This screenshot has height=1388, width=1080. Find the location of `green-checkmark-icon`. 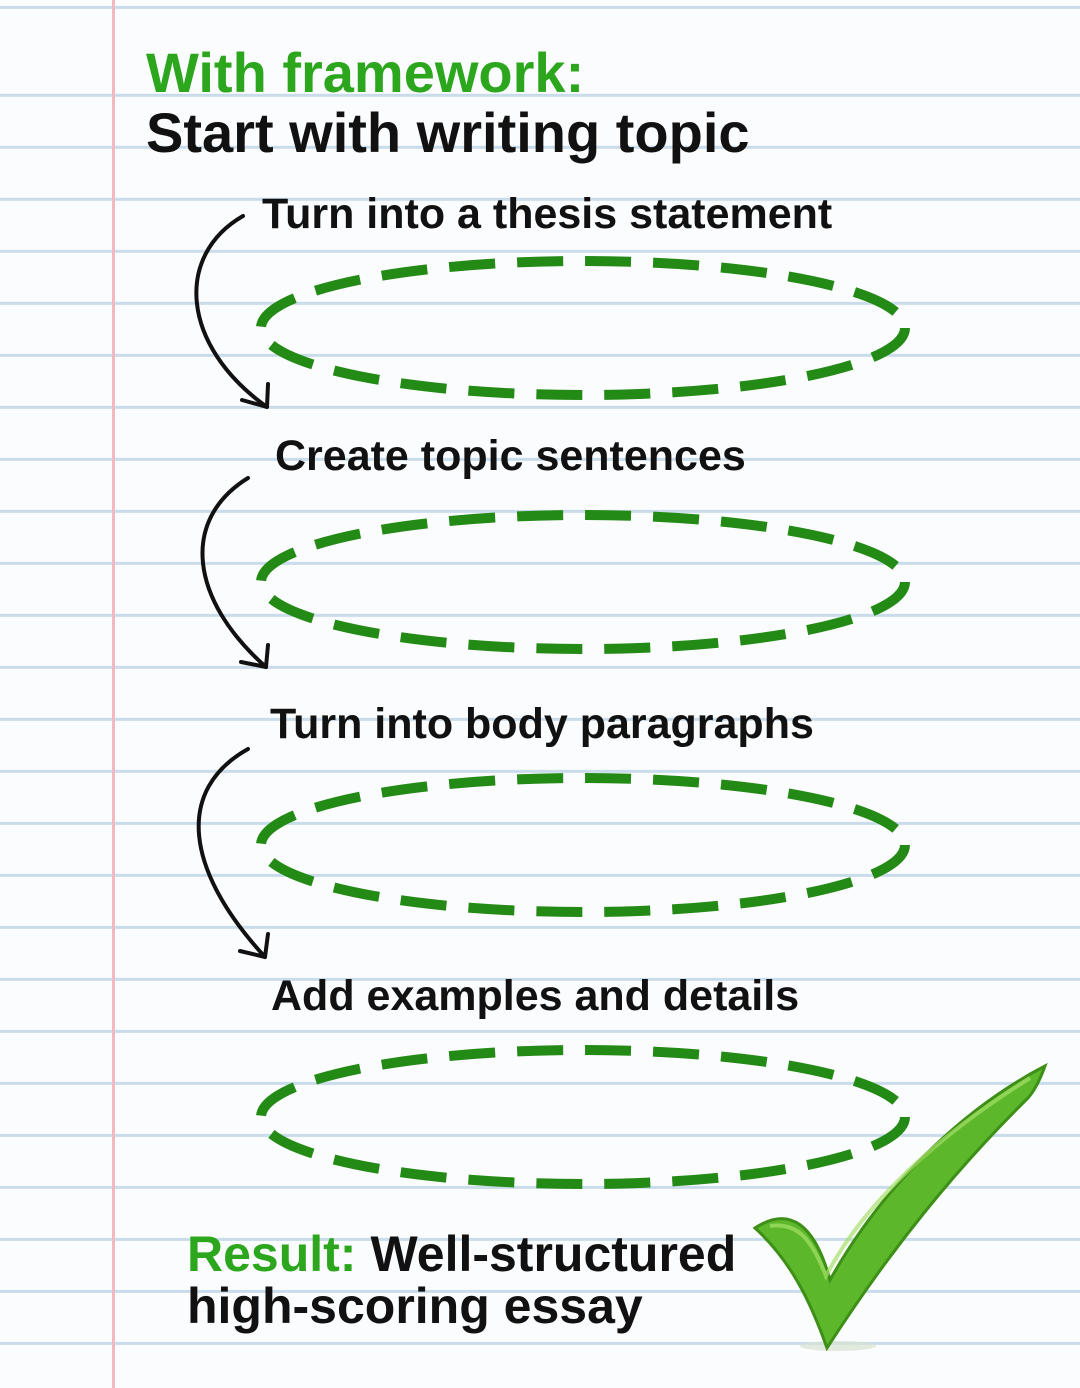

green-checkmark-icon is located at coordinates (900, 1207).